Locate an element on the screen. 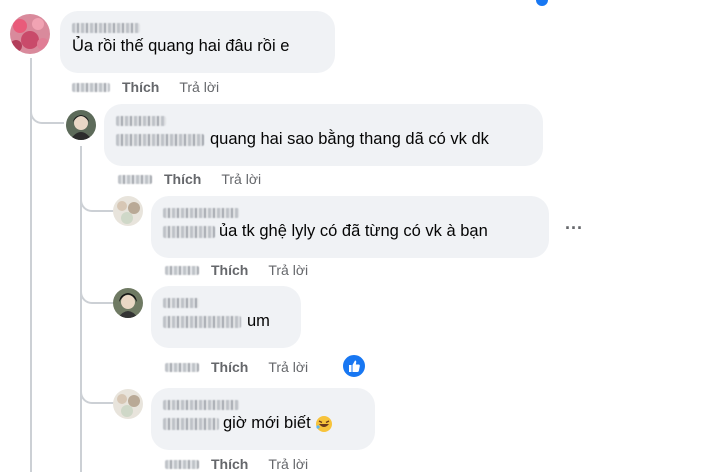 This screenshot has width=728, height=473. comment-line: ủa tk ghệ lyly có đã từng có vk à bạn is located at coordinates (350, 231).